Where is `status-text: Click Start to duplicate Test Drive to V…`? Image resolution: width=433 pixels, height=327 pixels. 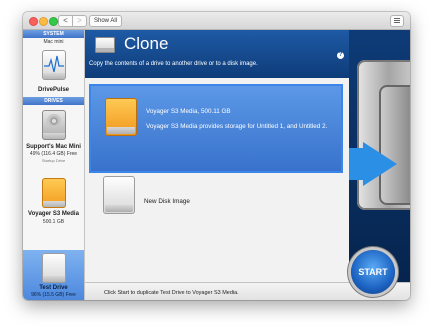 status-text: Click Start to duplicate Test Drive to V… is located at coordinates (171, 293).